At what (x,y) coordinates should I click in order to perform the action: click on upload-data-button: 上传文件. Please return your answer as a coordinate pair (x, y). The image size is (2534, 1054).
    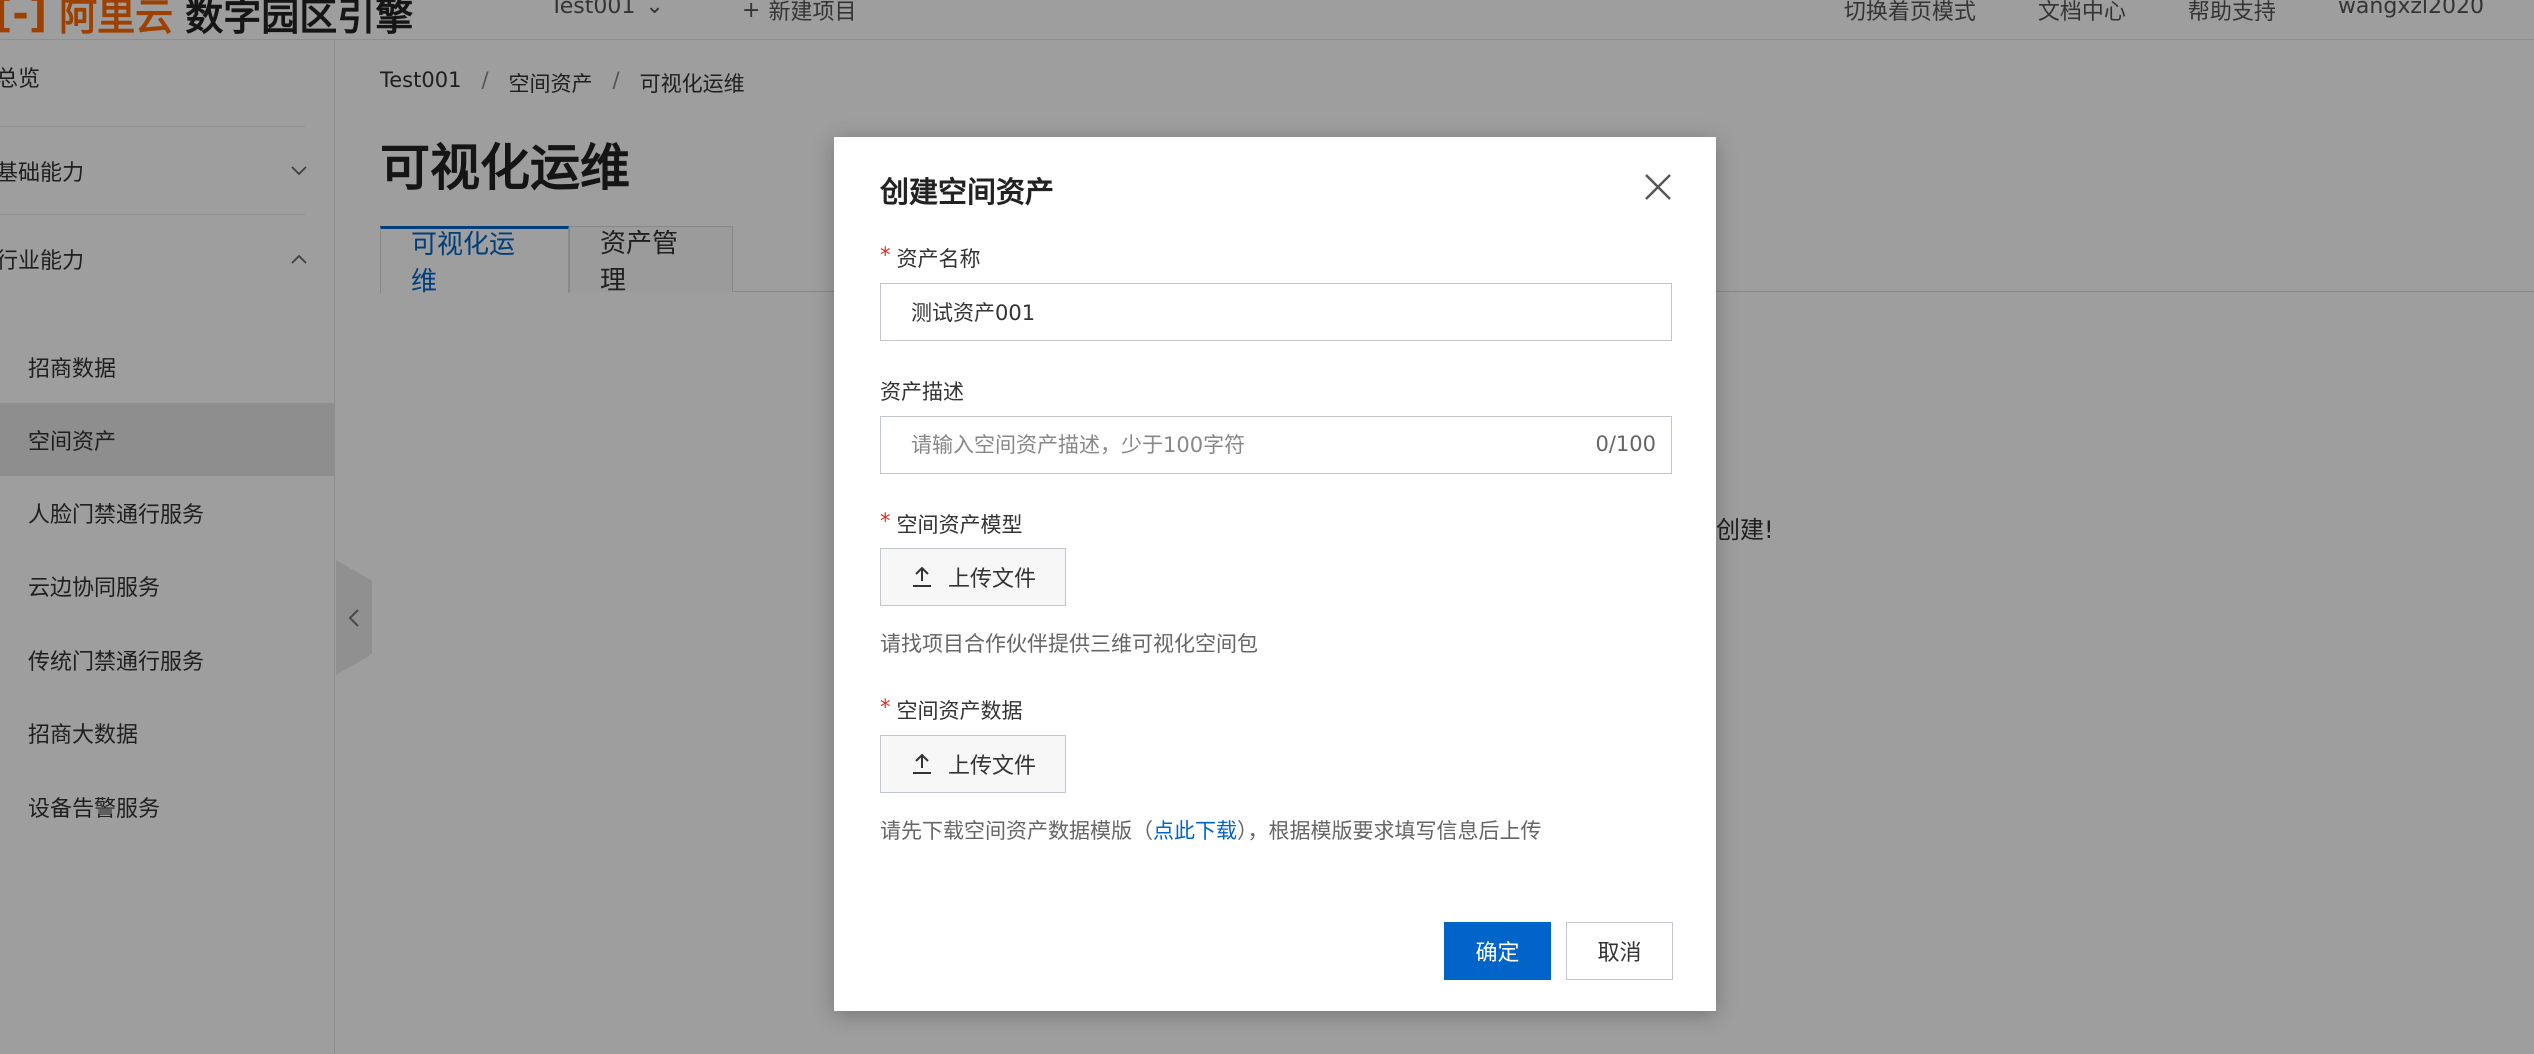
    Looking at the image, I should click on (973, 764).